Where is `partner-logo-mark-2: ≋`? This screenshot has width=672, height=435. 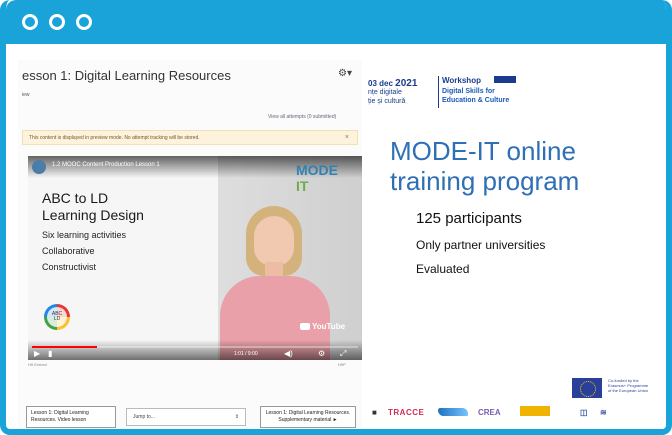
partner-logo-mark-2: ≋ is located at coordinates (603, 412).